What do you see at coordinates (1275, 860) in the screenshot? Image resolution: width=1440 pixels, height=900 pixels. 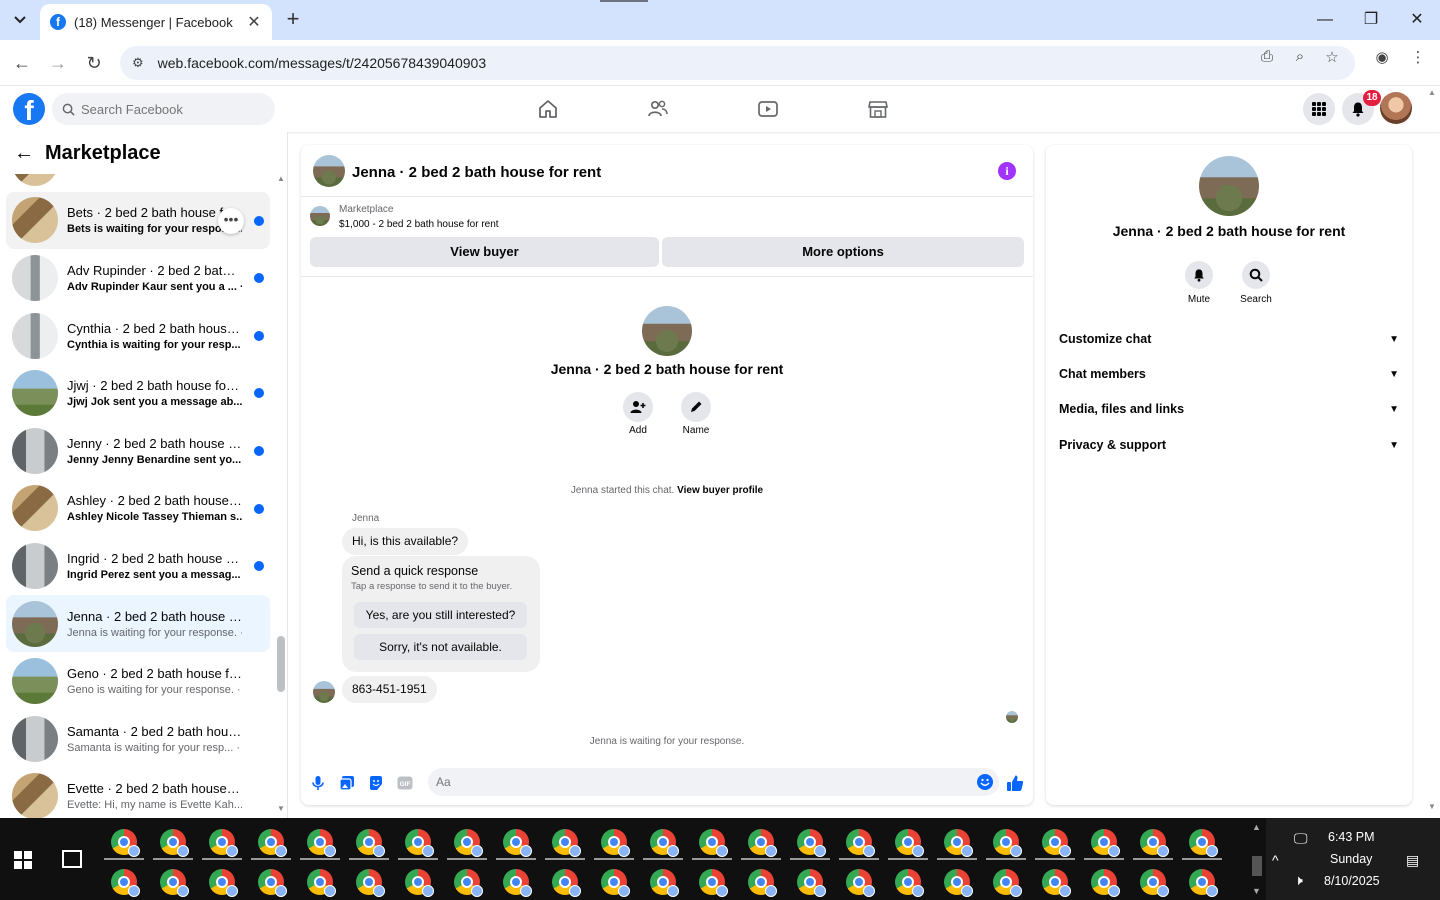 I see `show-hidden-icons-icon: ^` at bounding box center [1275, 860].